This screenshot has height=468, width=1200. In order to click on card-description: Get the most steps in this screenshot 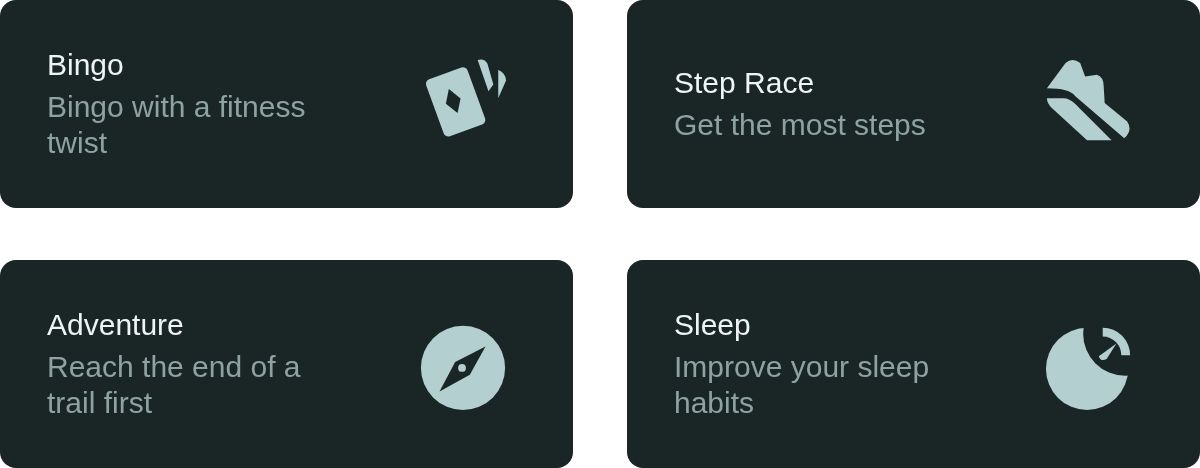, I will do `click(800, 125)`.